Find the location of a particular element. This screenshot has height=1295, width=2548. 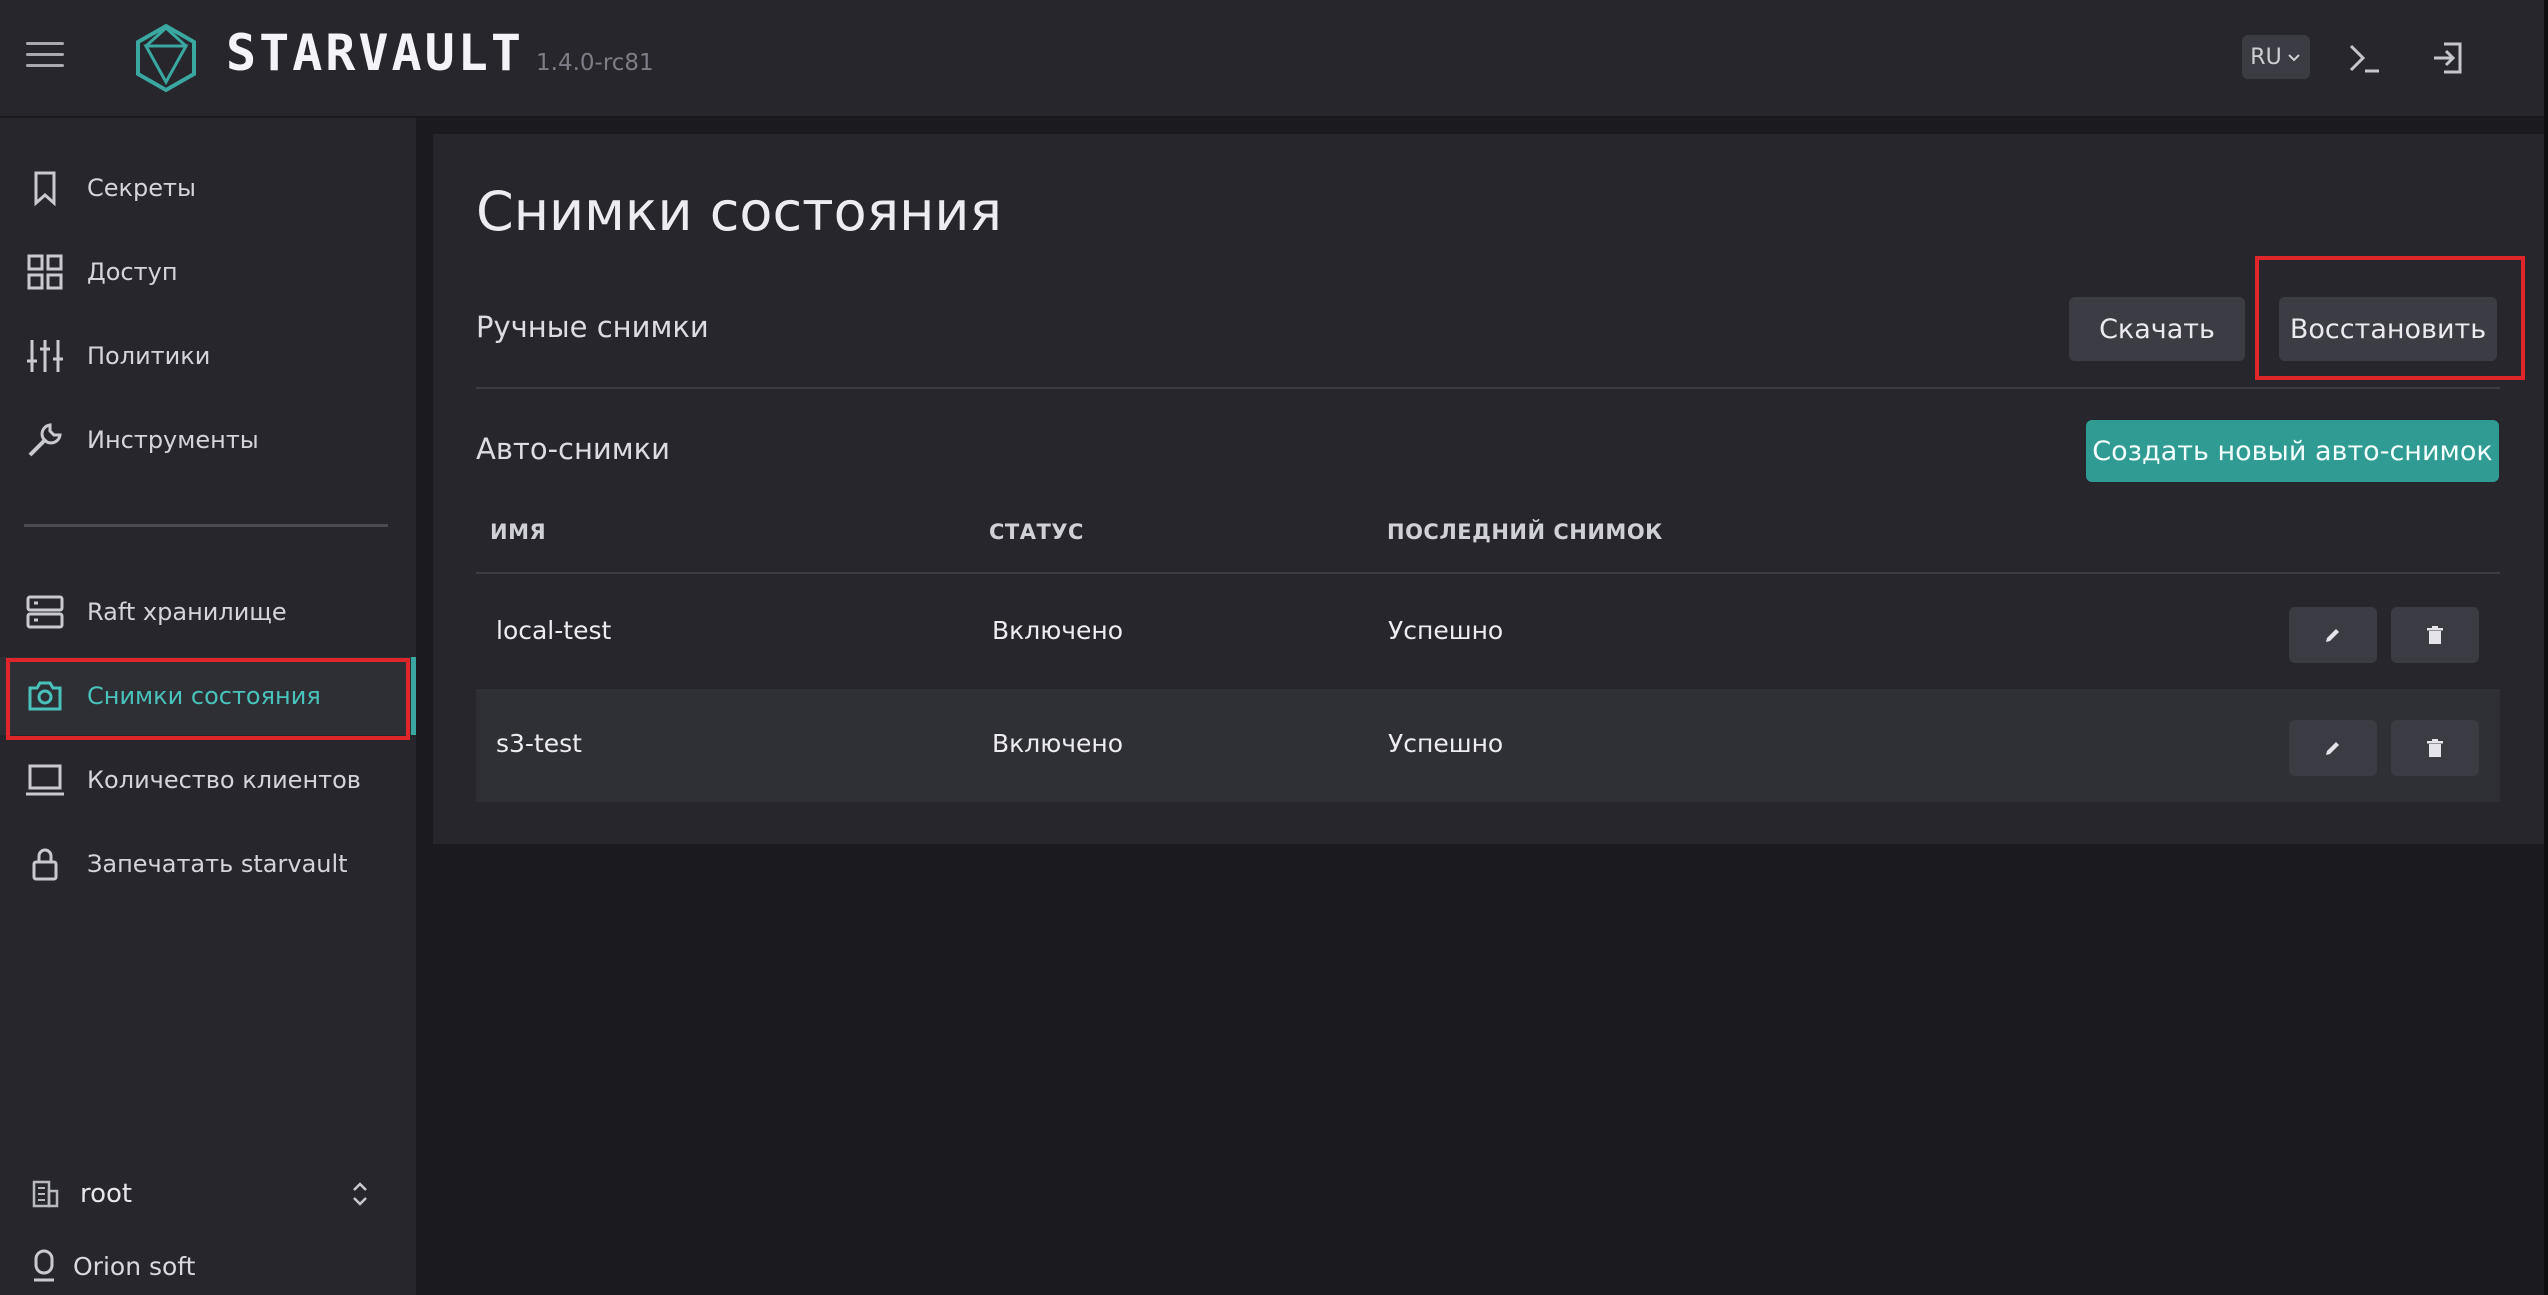

column-header-name: ИМЯ is located at coordinates (518, 532).